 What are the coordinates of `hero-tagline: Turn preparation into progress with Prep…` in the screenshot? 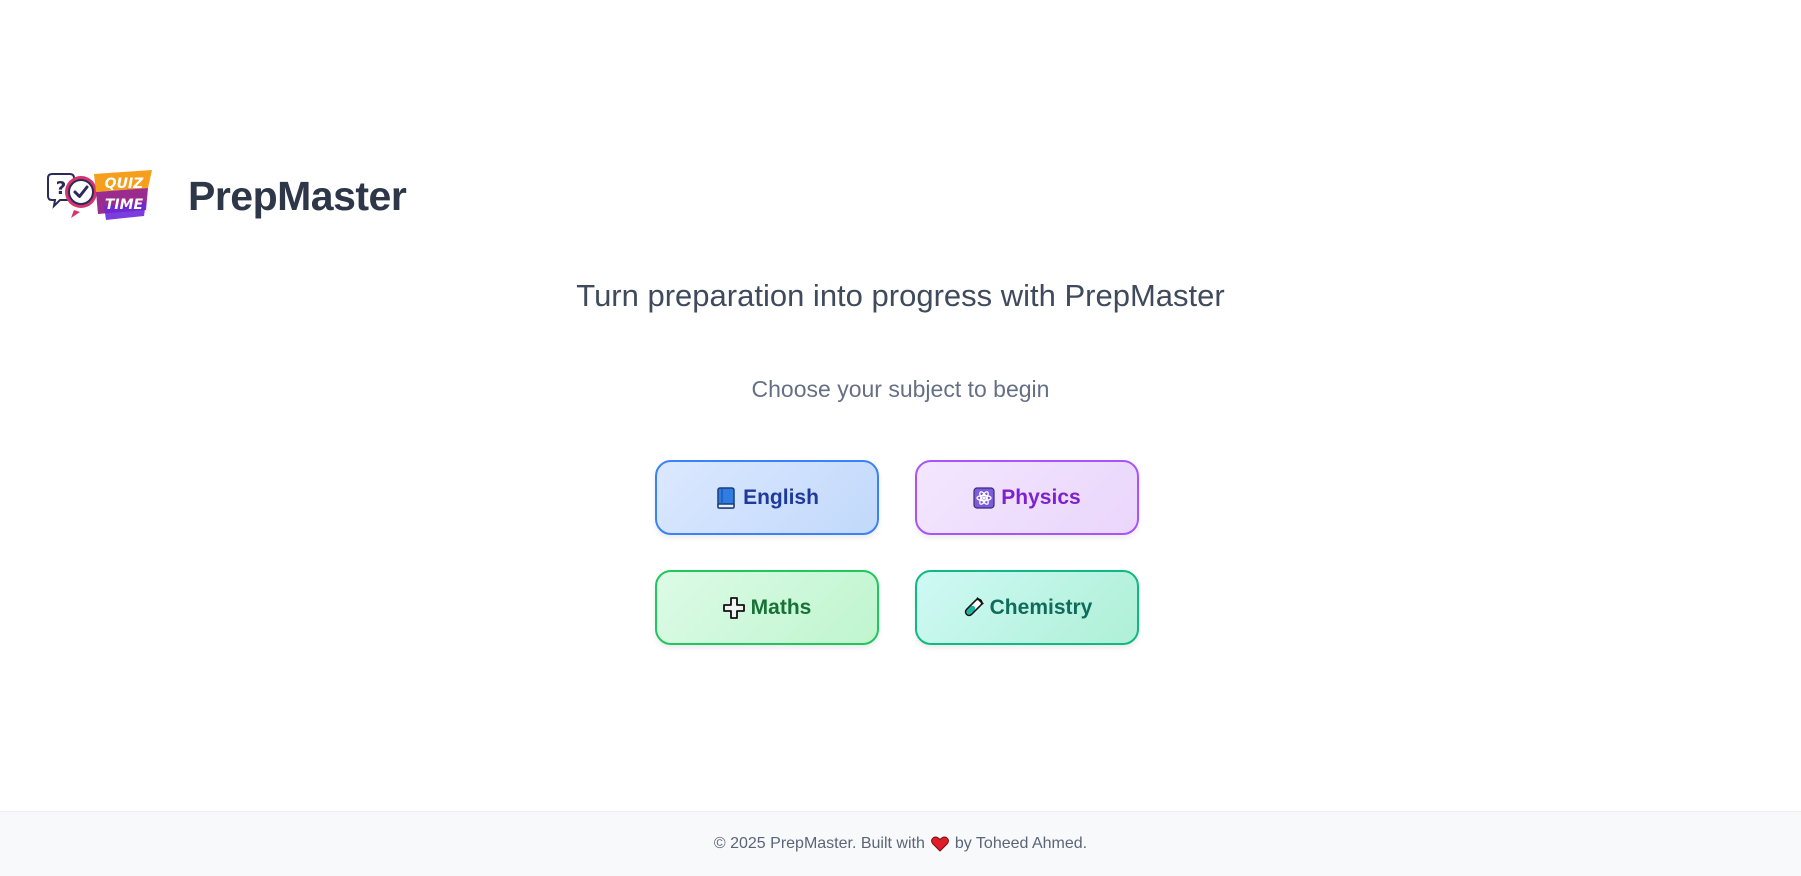 It's located at (900, 295).